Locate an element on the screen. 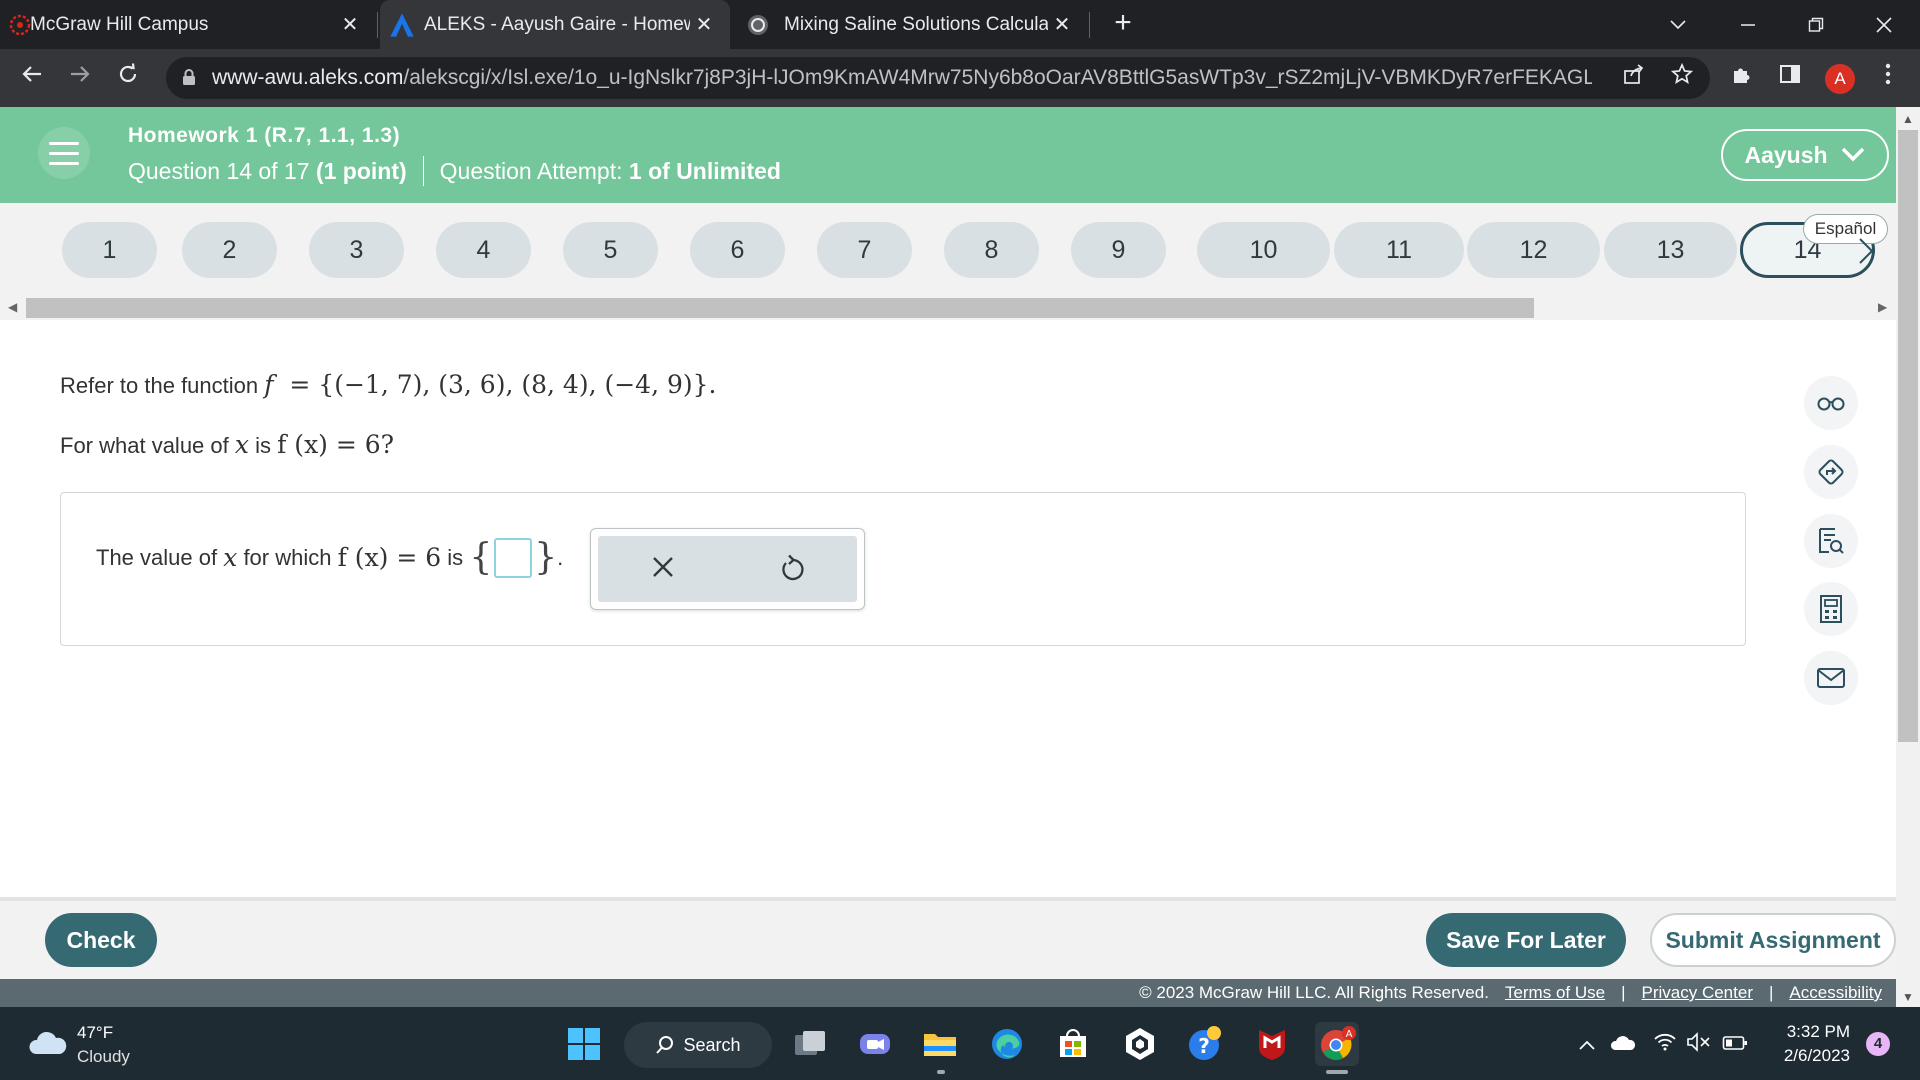  task-view-icon is located at coordinates (810, 1044).